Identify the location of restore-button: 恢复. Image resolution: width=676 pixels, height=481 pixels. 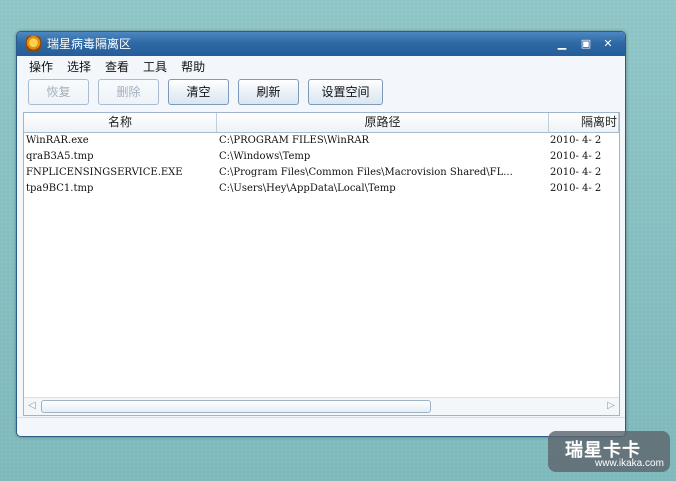
(58, 92).